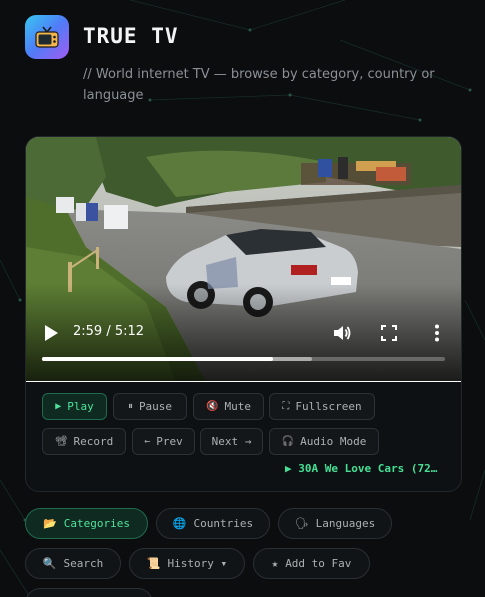  What do you see at coordinates (342, 333) in the screenshot?
I see `volume-icon` at bounding box center [342, 333].